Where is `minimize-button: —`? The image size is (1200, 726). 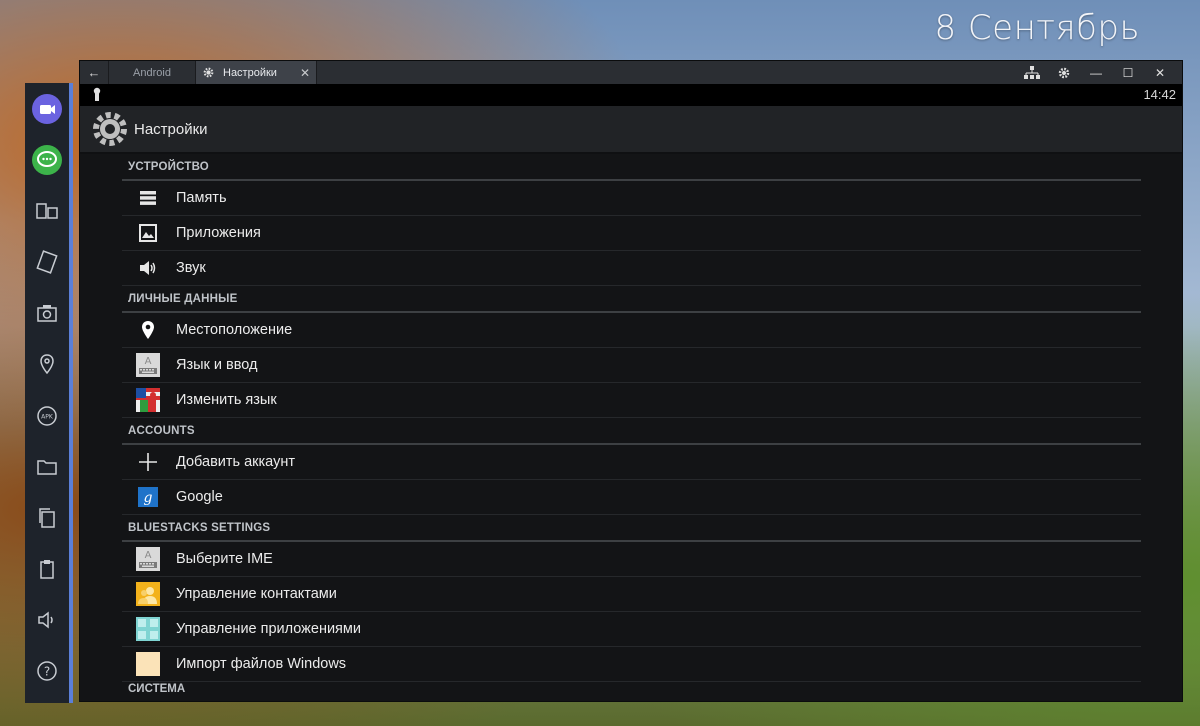
minimize-button: — is located at coordinates (1096, 72).